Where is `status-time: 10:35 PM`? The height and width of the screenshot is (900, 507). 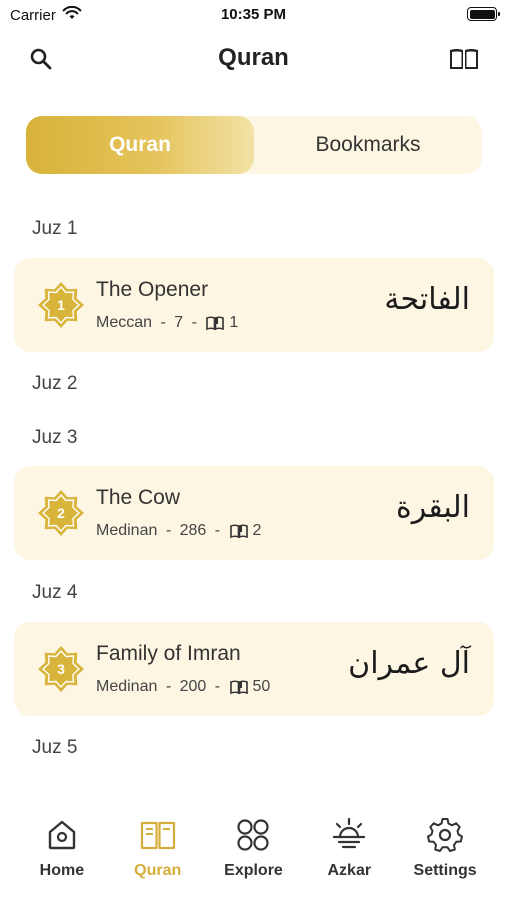 status-time: 10:35 PM is located at coordinates (253, 14).